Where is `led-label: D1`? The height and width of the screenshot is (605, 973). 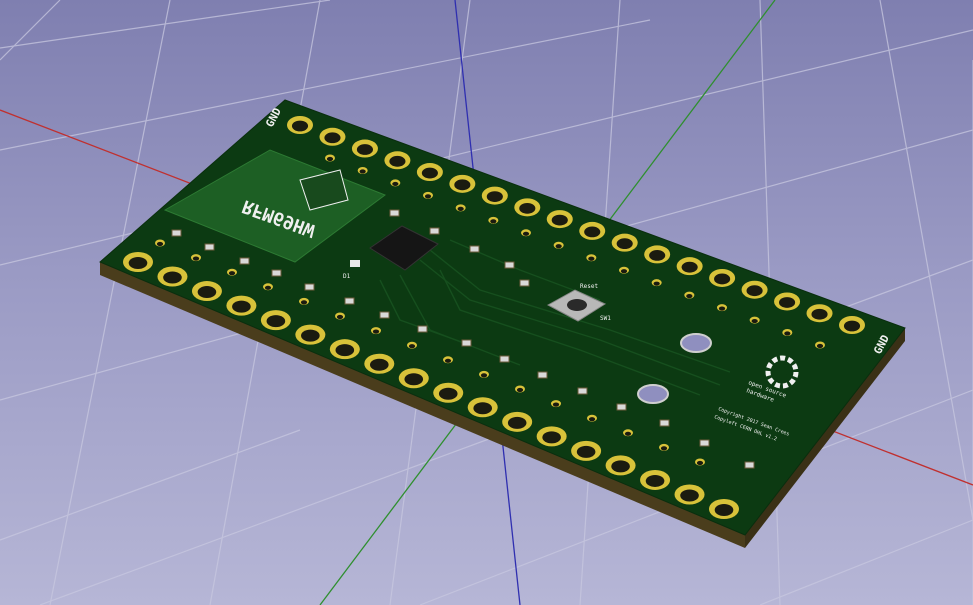 led-label: D1 is located at coordinates (347, 276).